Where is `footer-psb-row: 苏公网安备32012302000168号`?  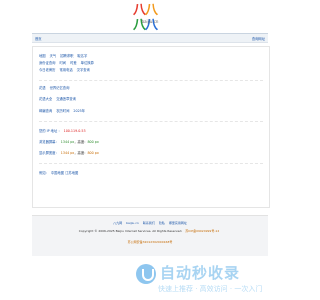
footer-psb-row: 苏公网安备32012302000168号 is located at coordinates (150, 242).